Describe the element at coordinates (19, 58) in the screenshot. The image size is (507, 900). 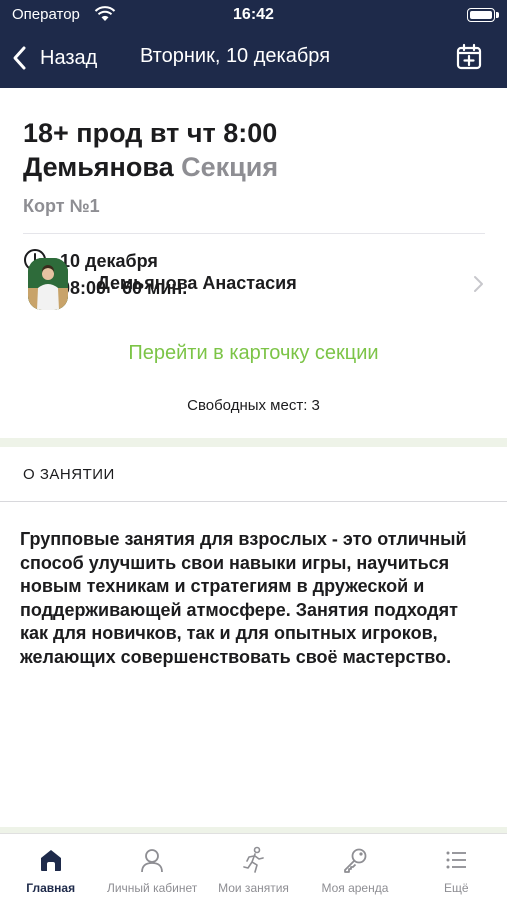
I see `chevron-left-icon` at that location.